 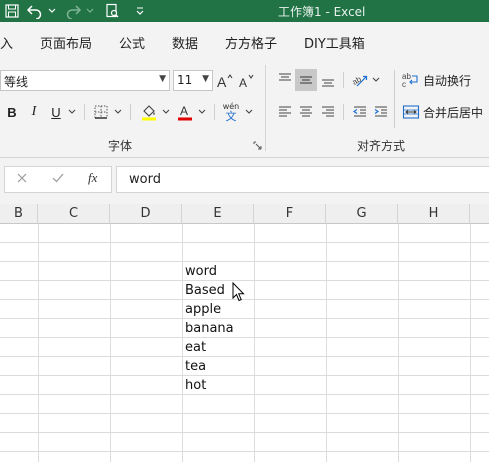 I want to click on tab-fangfang: 方方格子, so click(x=251, y=42).